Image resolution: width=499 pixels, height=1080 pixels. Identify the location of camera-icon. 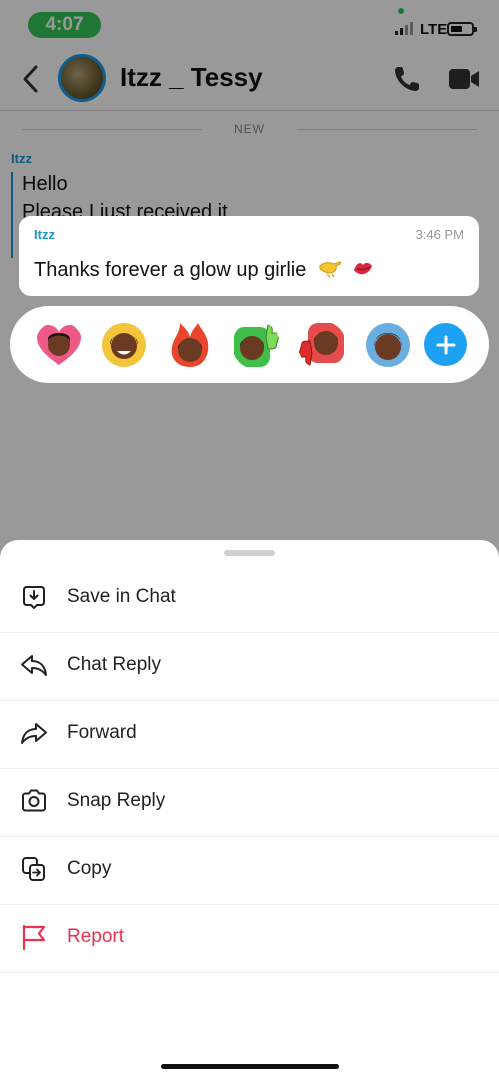
(34, 800).